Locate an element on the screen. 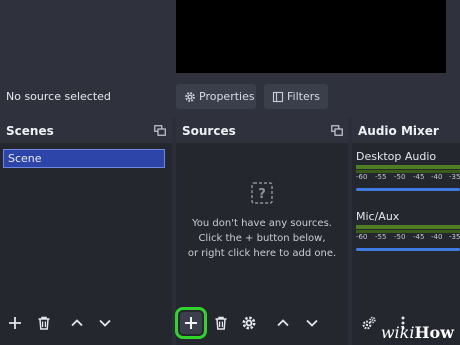 The width and height of the screenshot is (460, 345). mixer-title: Audio Mixer is located at coordinates (398, 131).